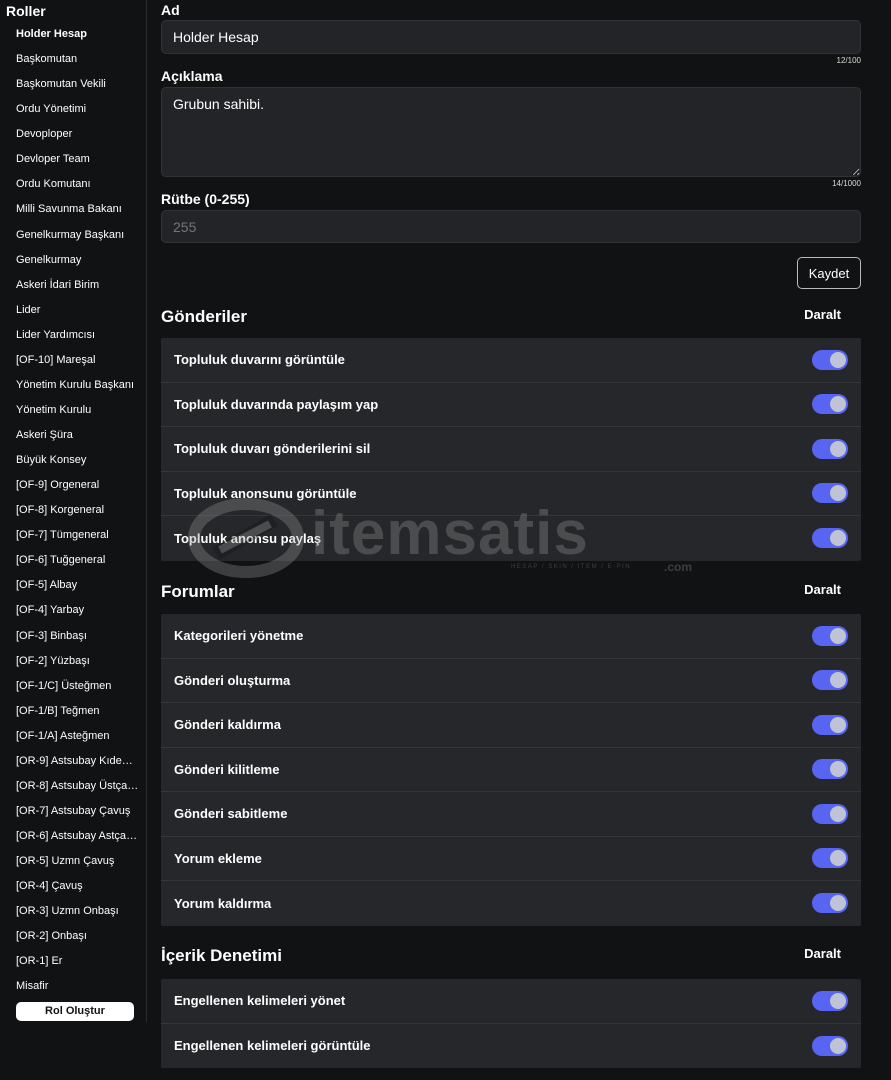  Describe the element at coordinates (248, 538) in the screenshot. I see `permission-label: Topluluk anonsu paylaş` at that location.